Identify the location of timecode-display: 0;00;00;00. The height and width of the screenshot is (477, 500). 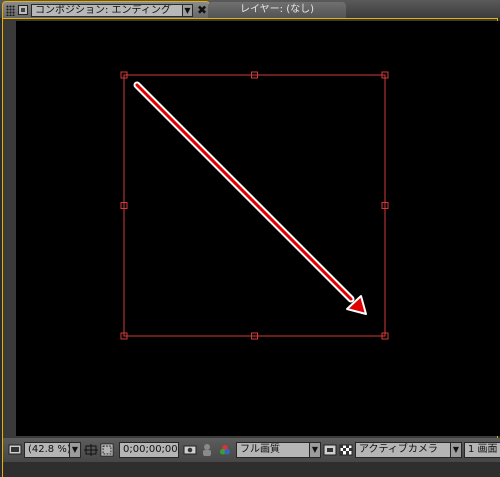
(149, 450).